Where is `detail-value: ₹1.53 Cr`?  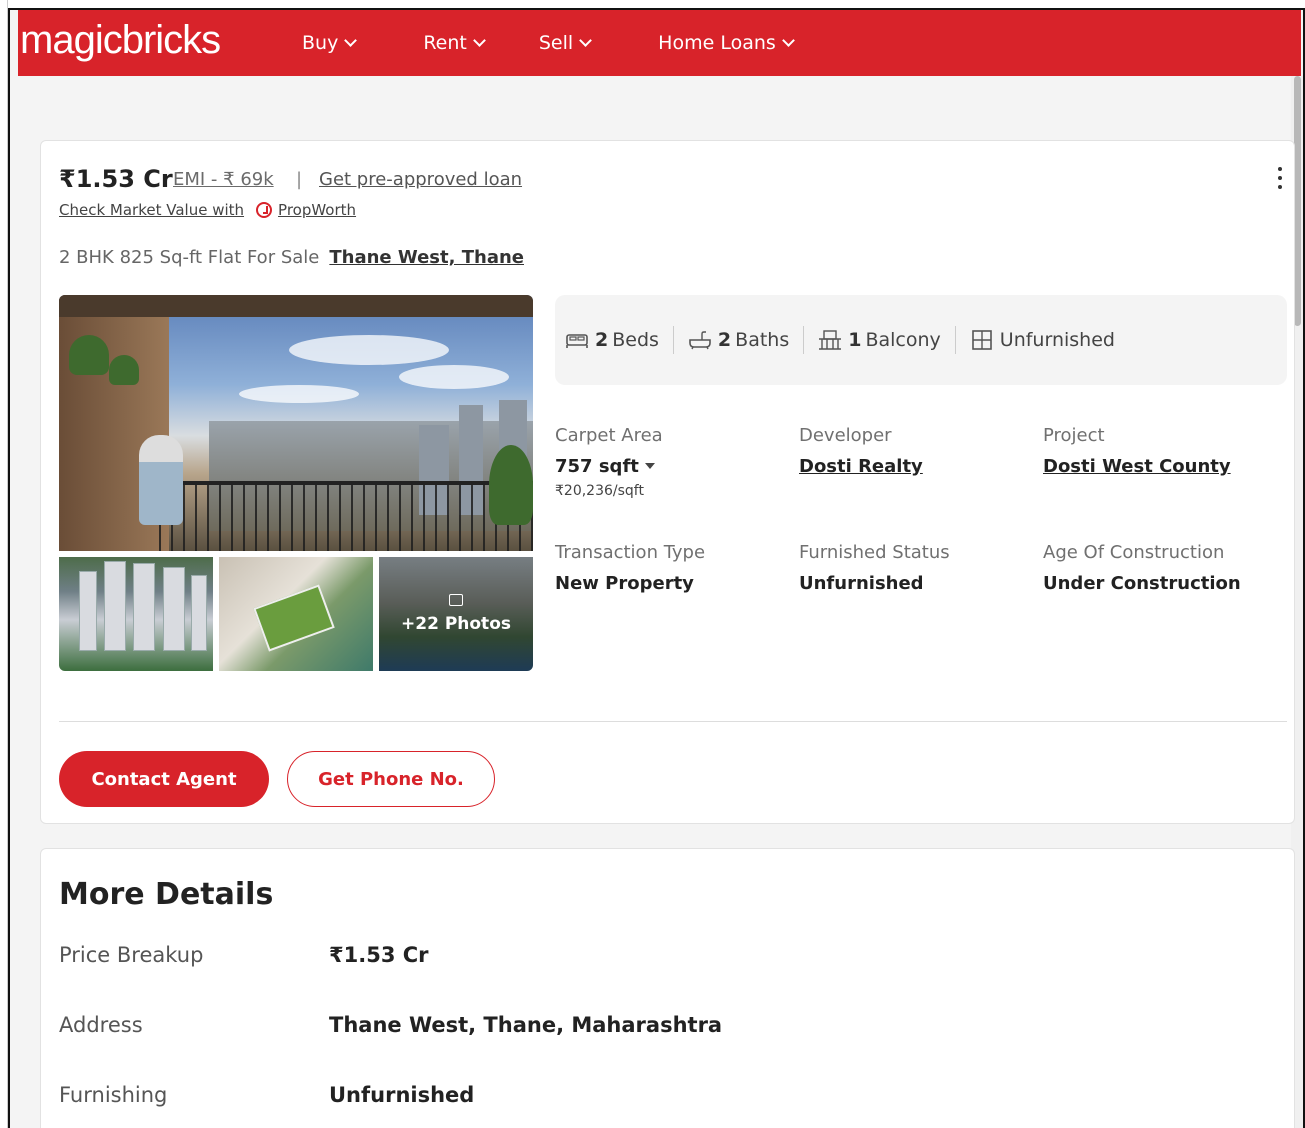 detail-value: ₹1.53 Cr is located at coordinates (379, 955).